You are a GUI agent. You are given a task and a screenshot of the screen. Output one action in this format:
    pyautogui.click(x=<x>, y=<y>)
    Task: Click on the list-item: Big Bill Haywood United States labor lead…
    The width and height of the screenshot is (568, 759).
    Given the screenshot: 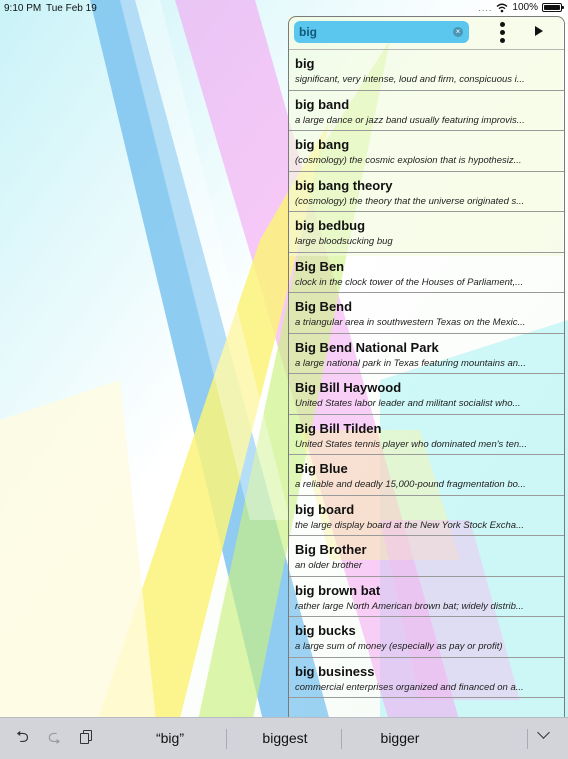 What is the action you would take?
    pyautogui.click(x=426, y=394)
    